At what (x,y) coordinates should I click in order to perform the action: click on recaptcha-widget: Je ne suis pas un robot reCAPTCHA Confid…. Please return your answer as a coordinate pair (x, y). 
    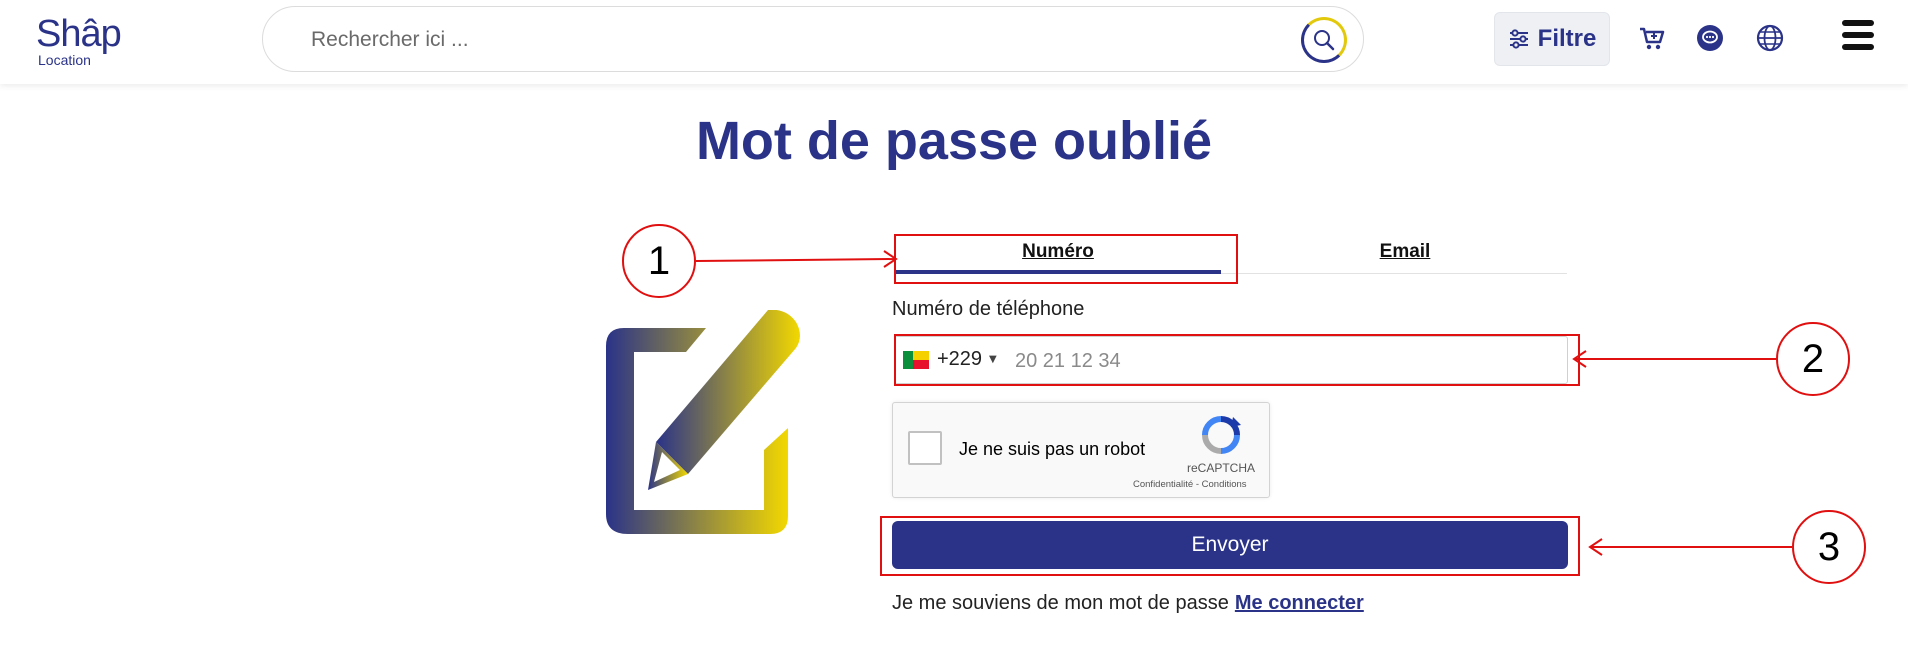
    Looking at the image, I should click on (1081, 450).